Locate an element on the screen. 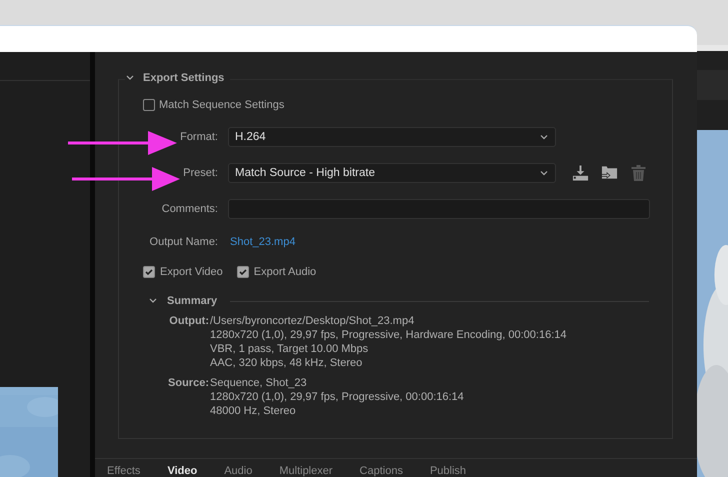 Image resolution: width=728 pixels, height=477 pixels. summary-text: 1280x720 (1,0), 29,97 fps, Progressive, Hardware Encoding, 00:00:16:14 is located at coordinates (388, 335).